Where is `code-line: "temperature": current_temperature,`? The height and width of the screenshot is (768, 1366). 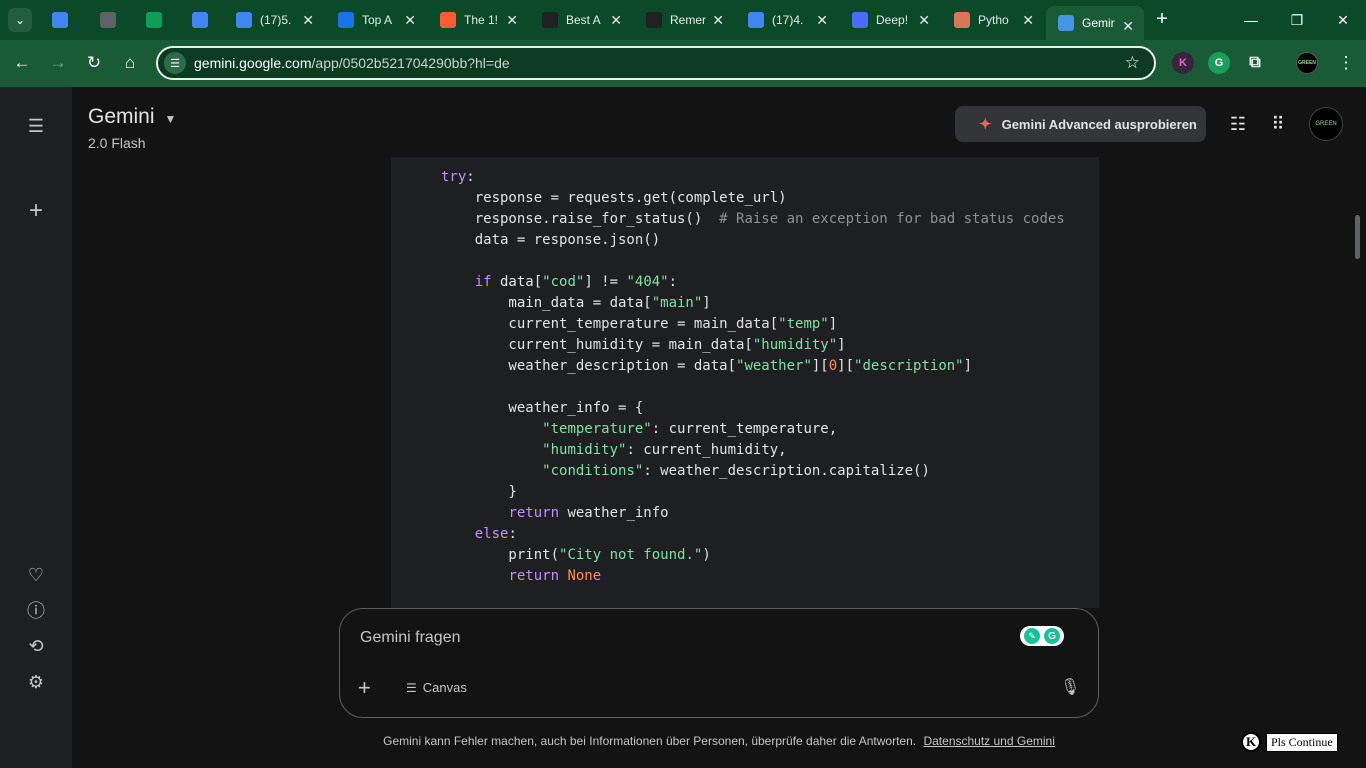 code-line: "temperature": current_temperature, is located at coordinates (753, 429).